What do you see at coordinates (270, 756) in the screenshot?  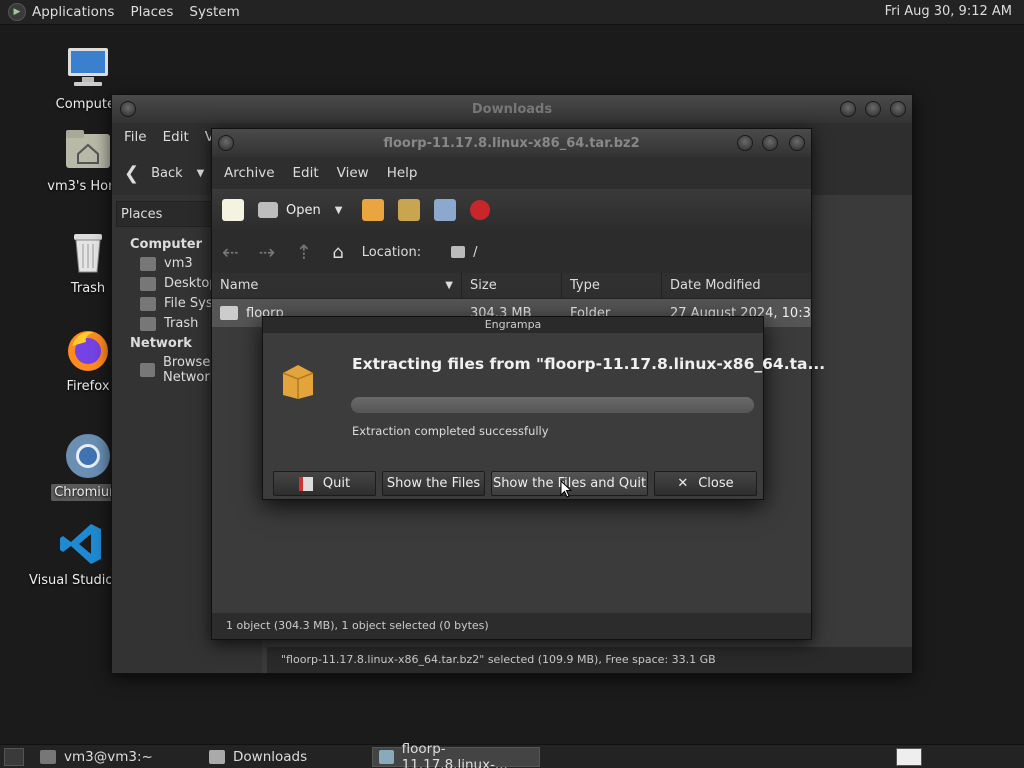 I see `task-label: Downloads` at bounding box center [270, 756].